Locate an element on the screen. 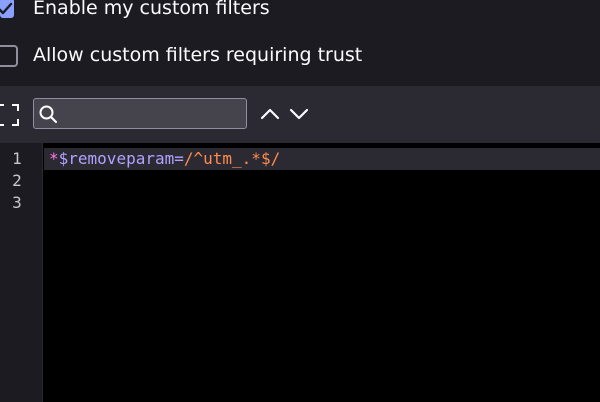 The height and width of the screenshot is (402, 600). line-number: 1 is located at coordinates (17, 158).